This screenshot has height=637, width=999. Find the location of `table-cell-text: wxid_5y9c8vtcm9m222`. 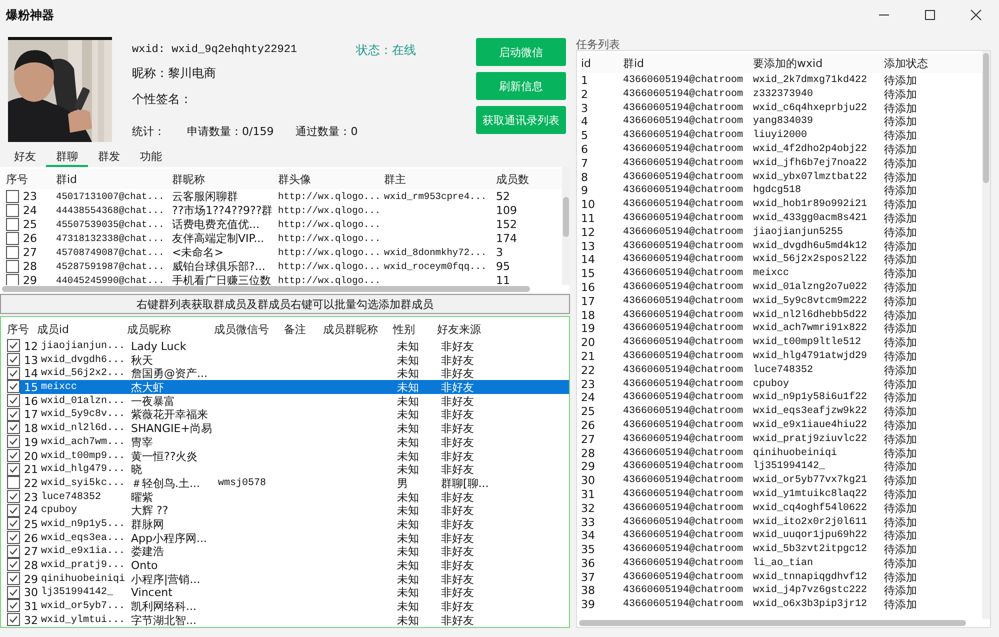

table-cell-text: wxid_5y9c8vtcm9m222 is located at coordinates (810, 301).